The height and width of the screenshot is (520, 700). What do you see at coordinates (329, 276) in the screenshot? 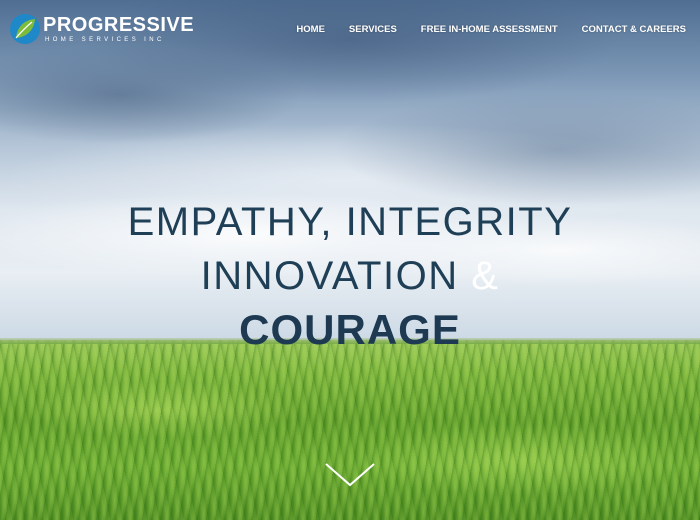
I see `hero-headline-innovation: INNOVATION` at bounding box center [329, 276].